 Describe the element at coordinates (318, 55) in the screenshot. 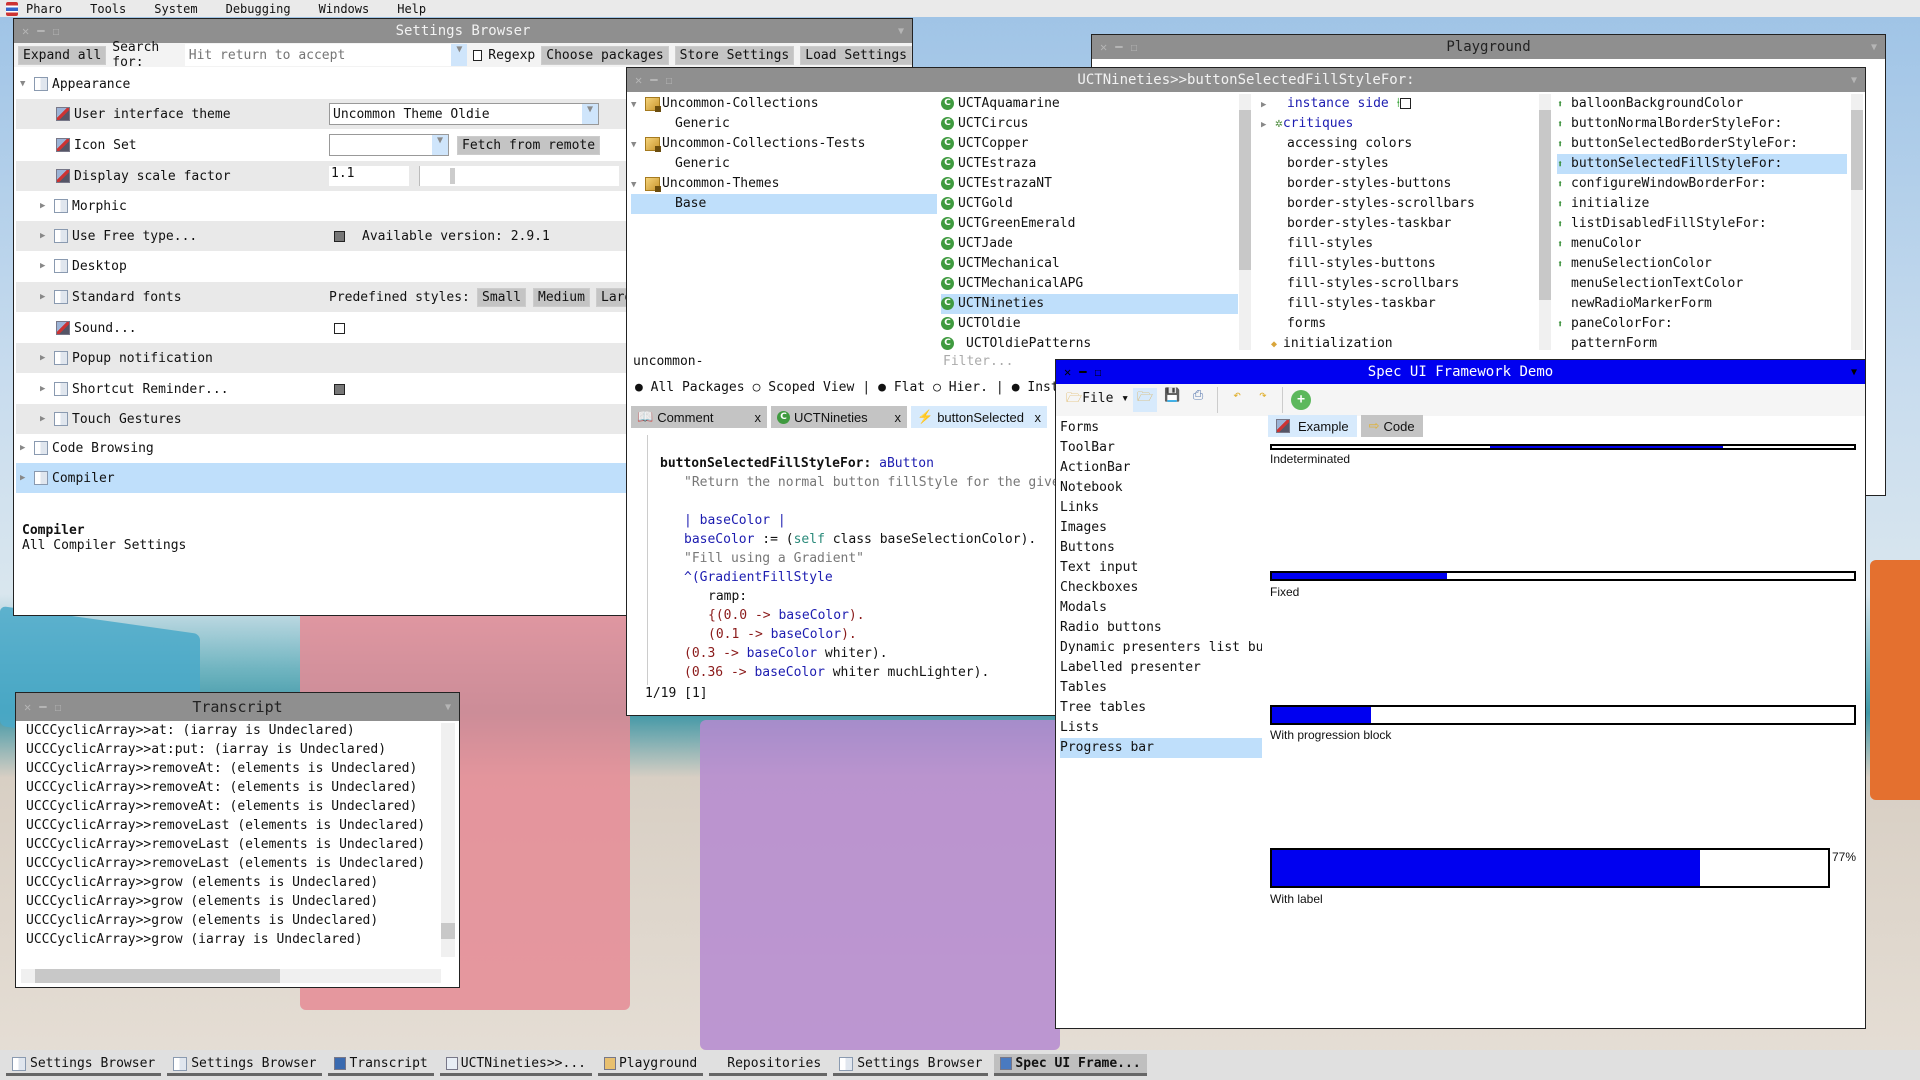

I see `search-input` at that location.